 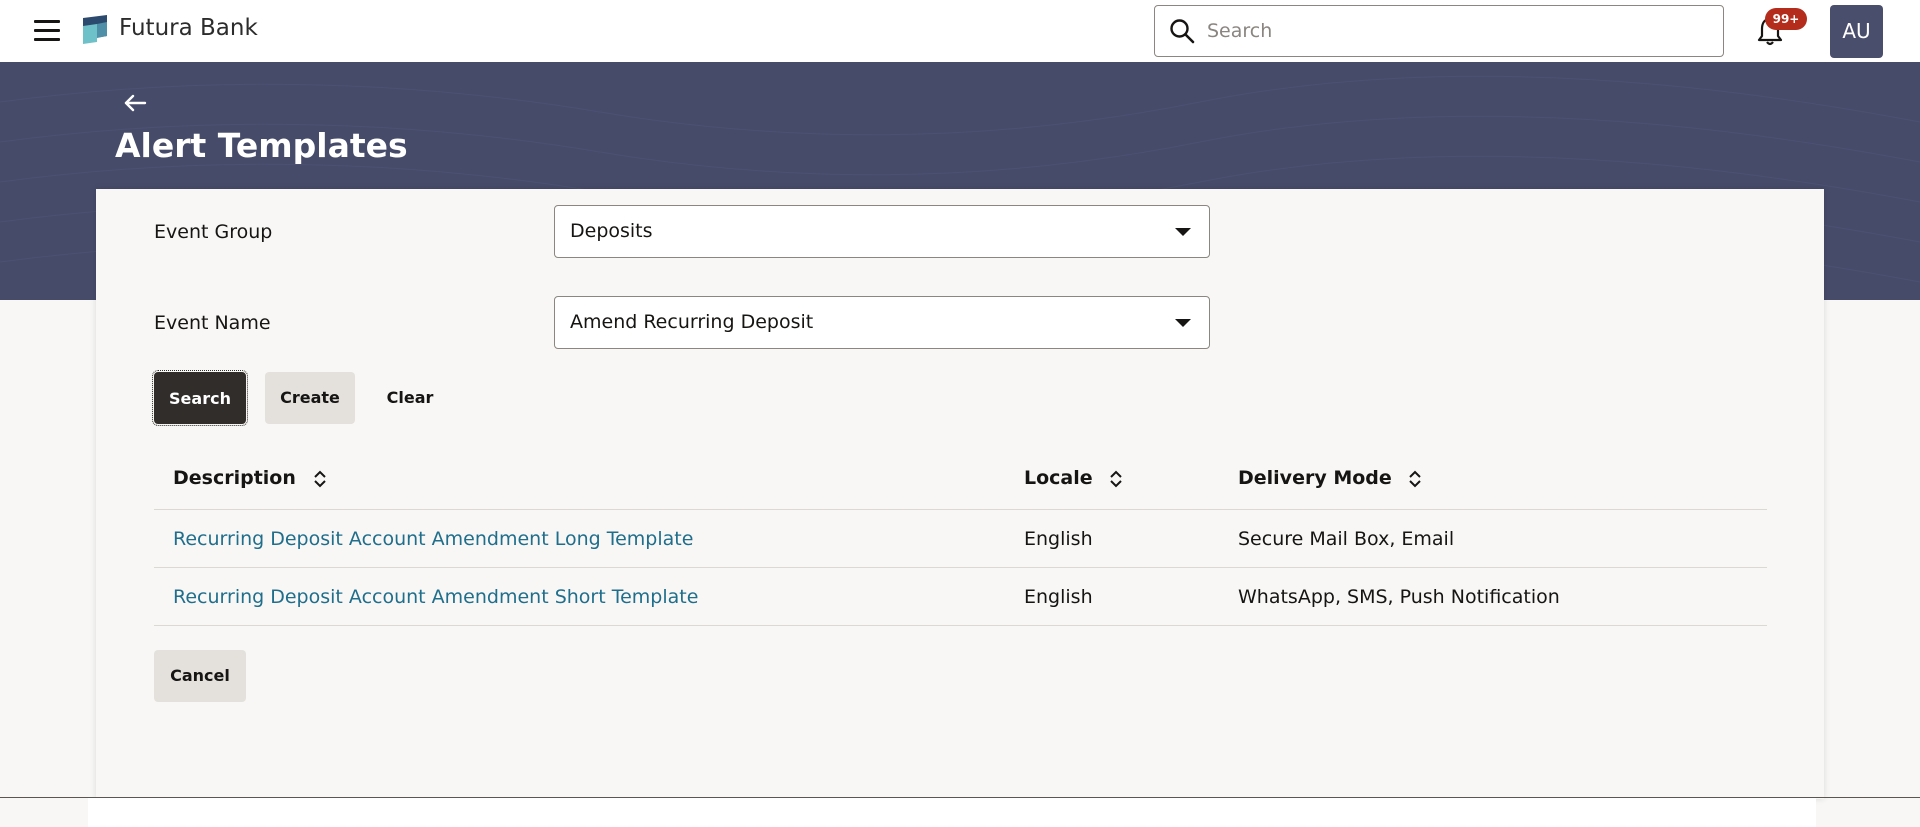 What do you see at coordinates (310, 398) in the screenshot?
I see `create-button: Create` at bounding box center [310, 398].